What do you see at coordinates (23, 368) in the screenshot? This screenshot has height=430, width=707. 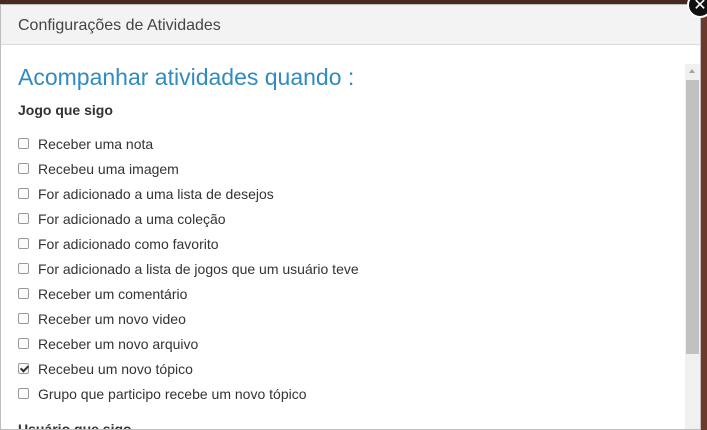 I see `checkbox-checked` at bounding box center [23, 368].